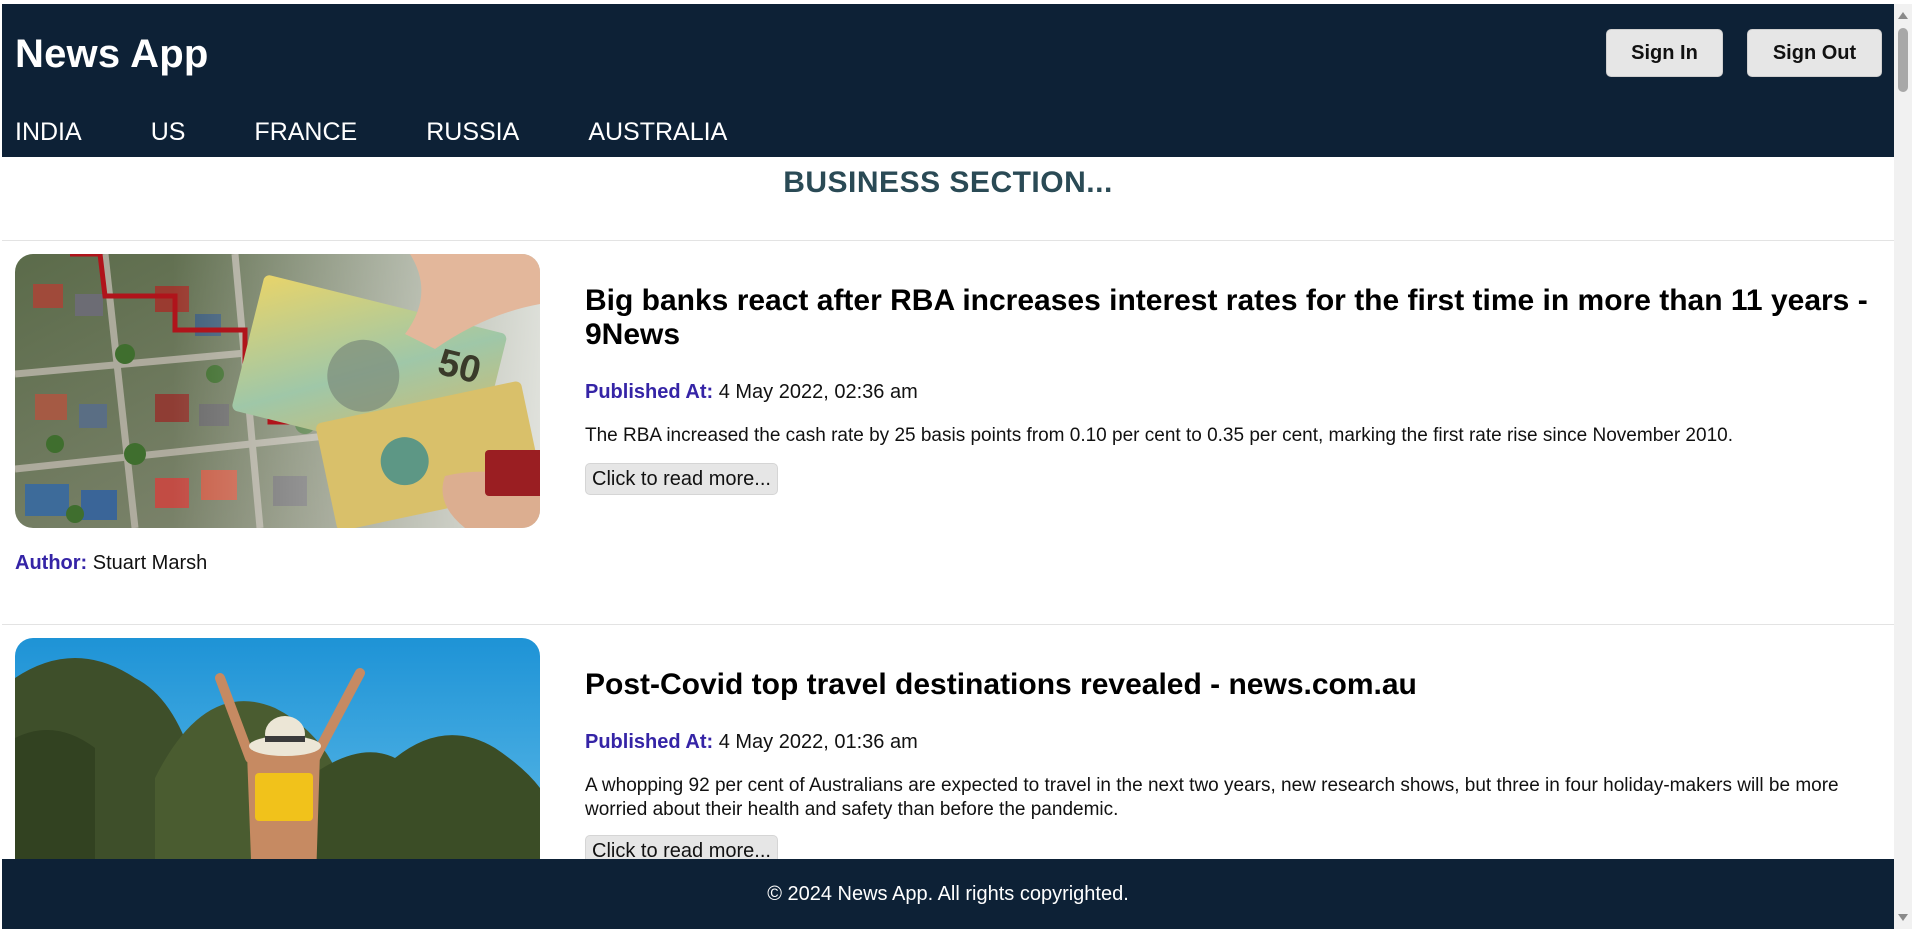 The width and height of the screenshot is (1916, 933). I want to click on section-divider, so click(948, 240).